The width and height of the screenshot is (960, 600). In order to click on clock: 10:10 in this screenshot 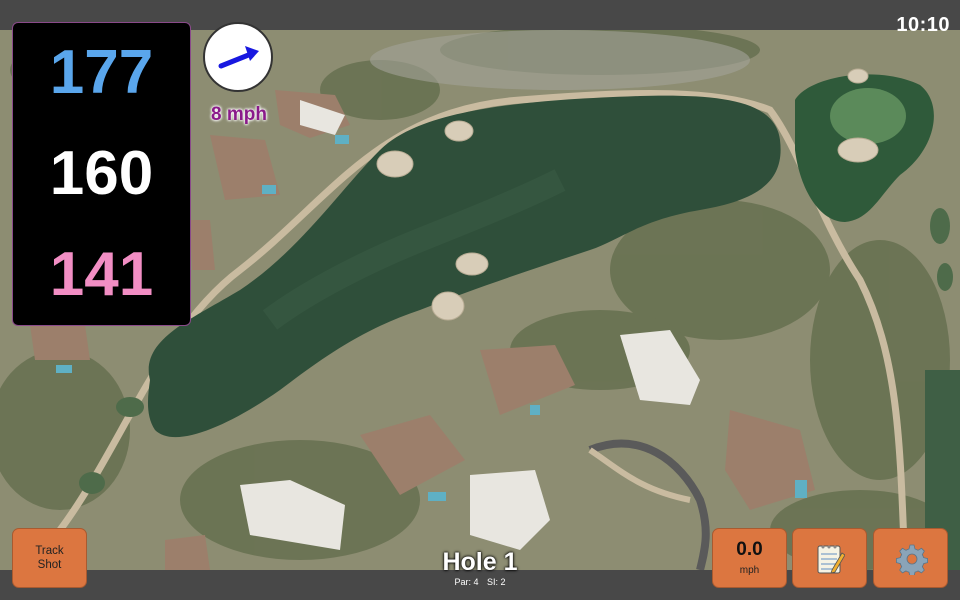, I will do `click(923, 25)`.